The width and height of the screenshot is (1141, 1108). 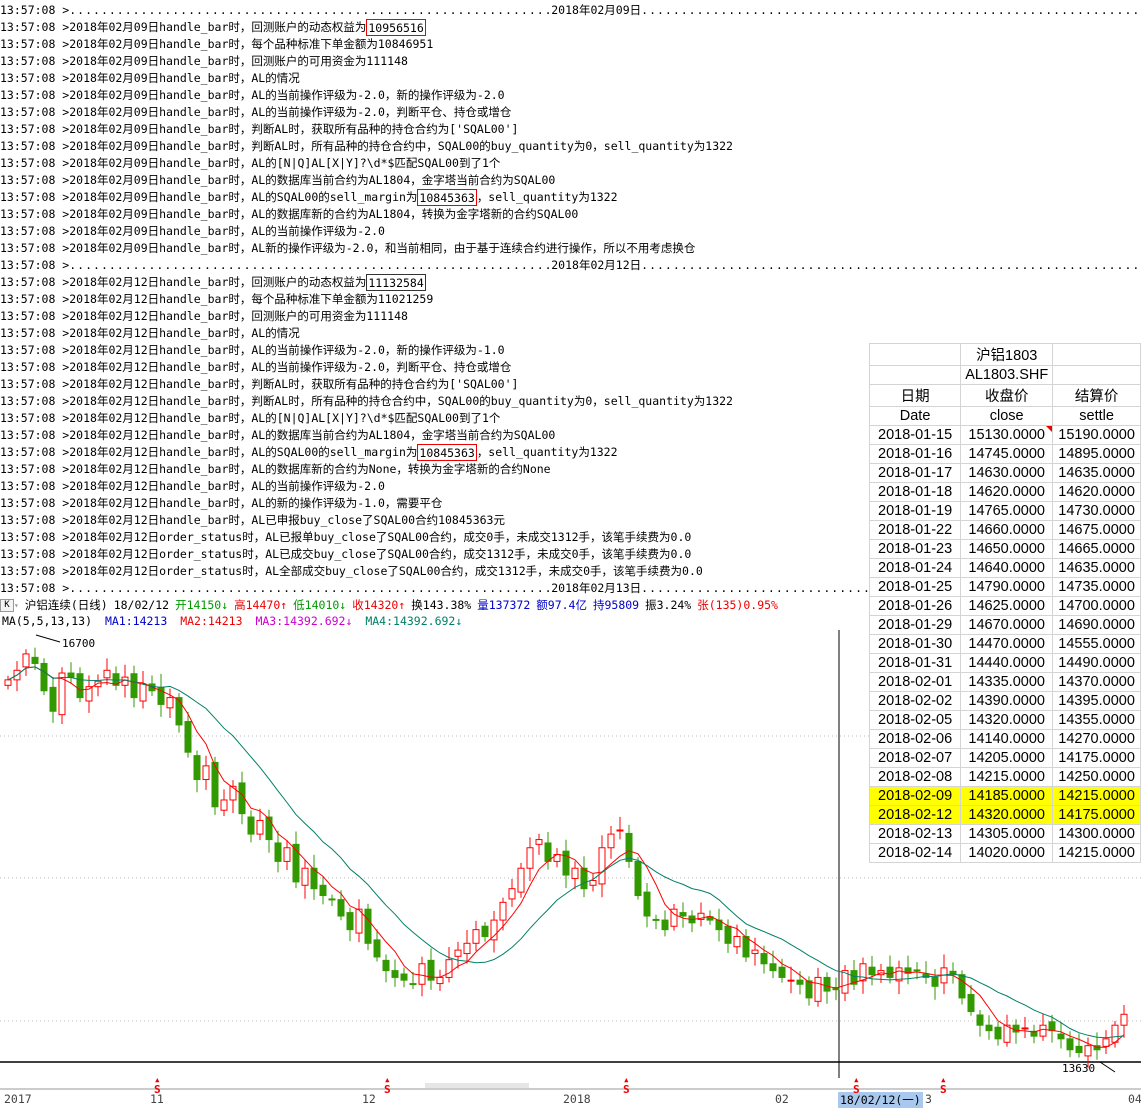 What do you see at coordinates (1007, 682) in the screenshot?
I see `table-cell: 14335.0000` at bounding box center [1007, 682].